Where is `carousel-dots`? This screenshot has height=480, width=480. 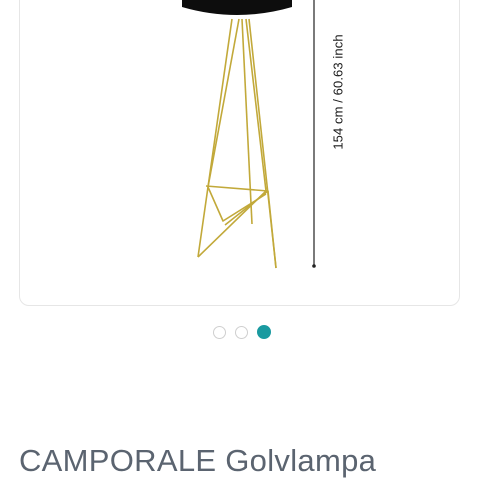 carousel-dots is located at coordinates (242, 332).